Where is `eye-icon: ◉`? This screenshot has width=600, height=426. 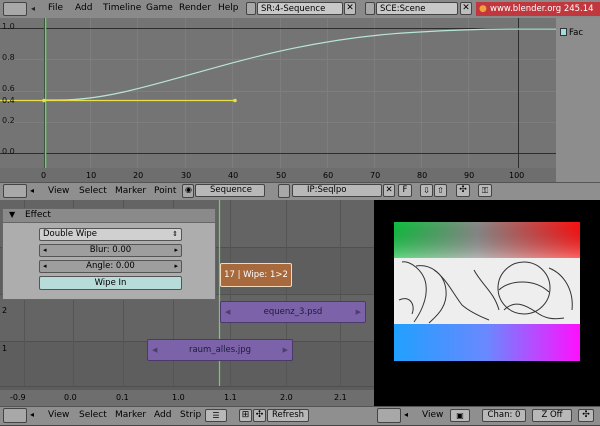
eye-icon: ◉ is located at coordinates (188, 191).